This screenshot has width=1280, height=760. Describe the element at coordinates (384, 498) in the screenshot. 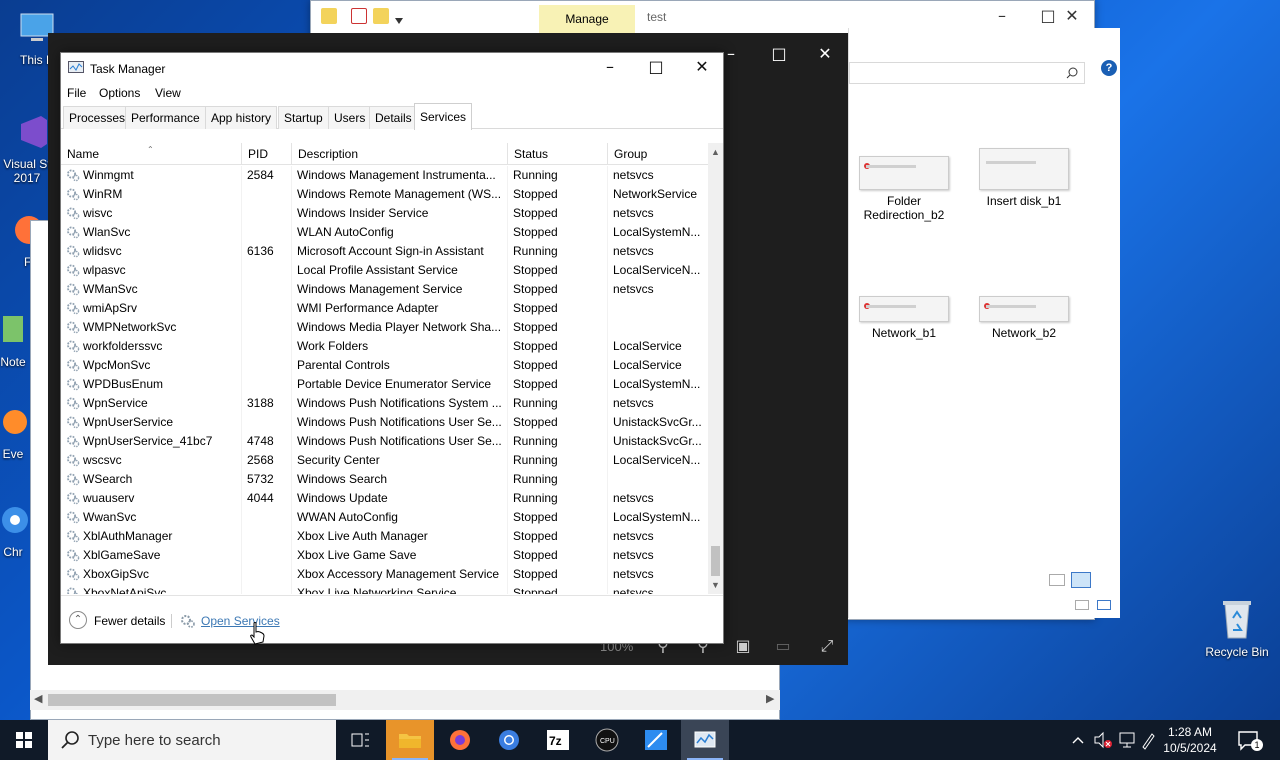

I see `service-row: wuauserv 4044 Windows Update Running netsvcs` at that location.